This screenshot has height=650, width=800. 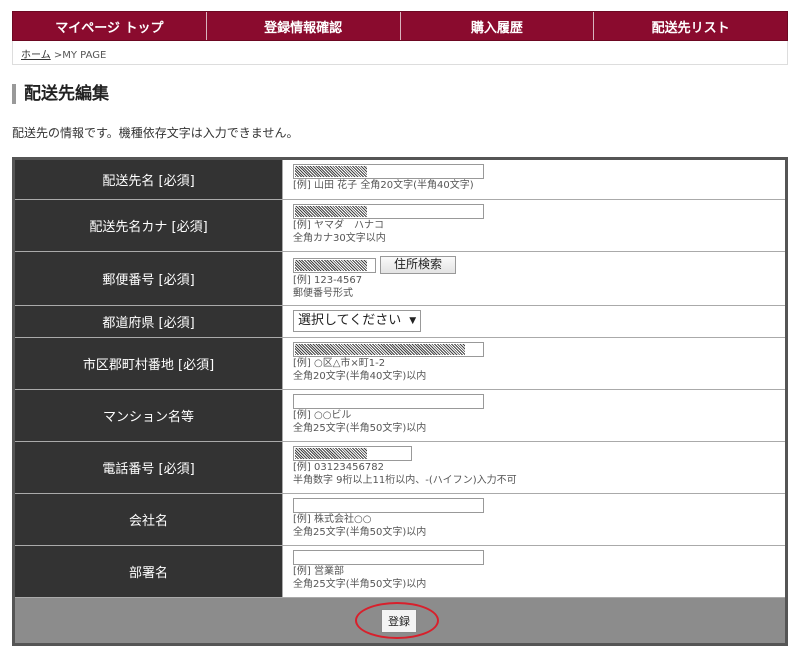 What do you see at coordinates (534, 571) in the screenshot?
I see `department-cell: [例] 営業部 全角25文字(半角50文字)以内` at bounding box center [534, 571].